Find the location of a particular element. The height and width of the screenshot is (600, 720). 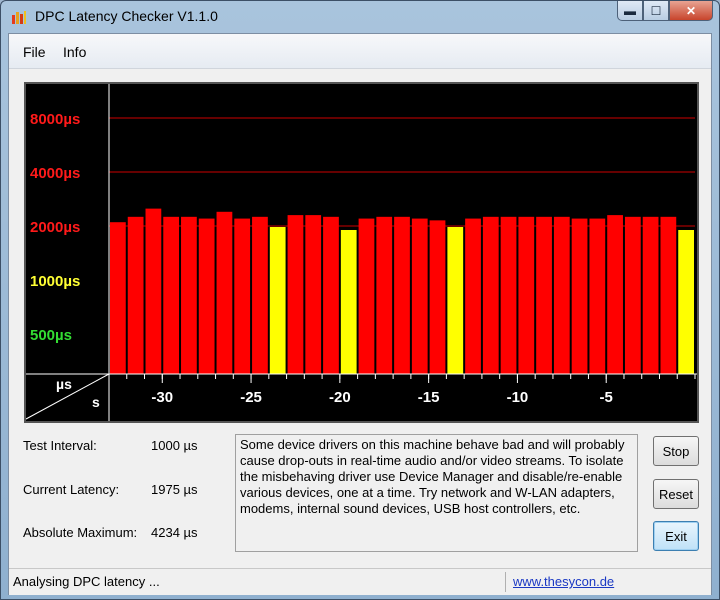

x-tick-label: -25 is located at coordinates (251, 397).